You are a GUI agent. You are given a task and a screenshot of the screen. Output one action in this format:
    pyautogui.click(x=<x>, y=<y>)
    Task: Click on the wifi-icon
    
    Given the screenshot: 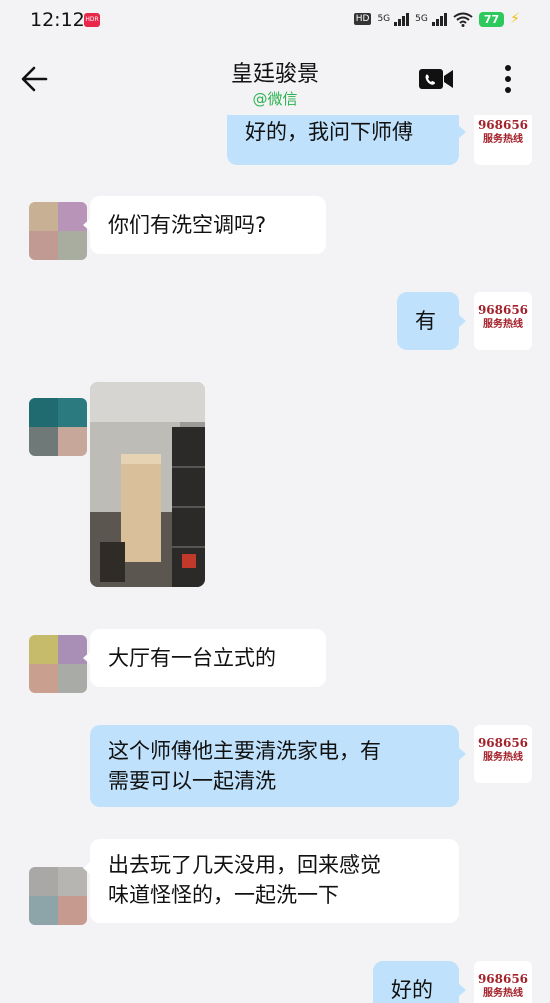 What is the action you would take?
    pyautogui.click(x=463, y=19)
    